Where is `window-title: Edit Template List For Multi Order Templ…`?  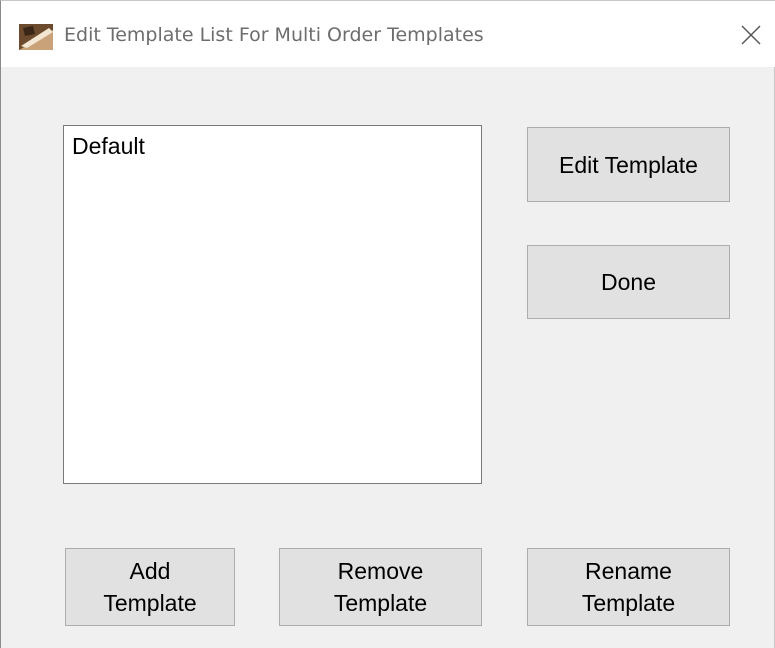 window-title: Edit Template List For Multi Order Templ… is located at coordinates (274, 35).